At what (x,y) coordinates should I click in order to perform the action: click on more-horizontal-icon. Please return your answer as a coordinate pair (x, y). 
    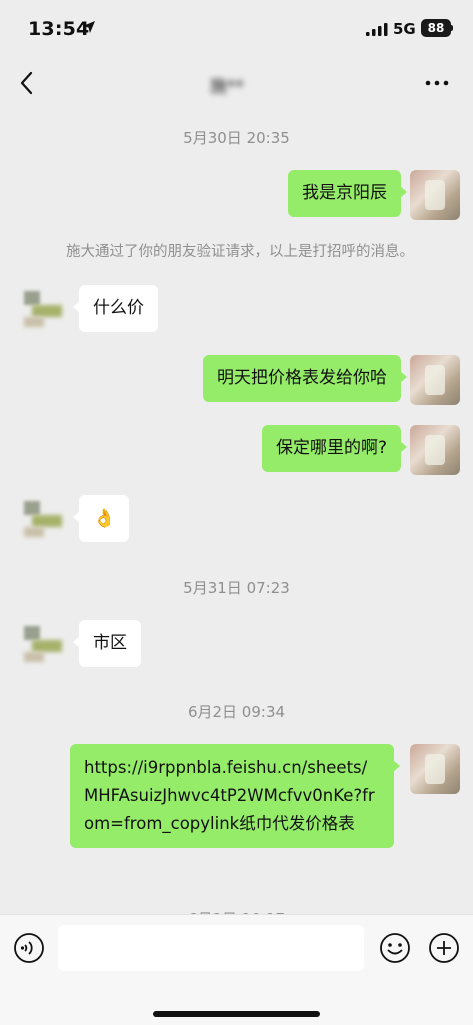
    Looking at the image, I should click on (437, 83).